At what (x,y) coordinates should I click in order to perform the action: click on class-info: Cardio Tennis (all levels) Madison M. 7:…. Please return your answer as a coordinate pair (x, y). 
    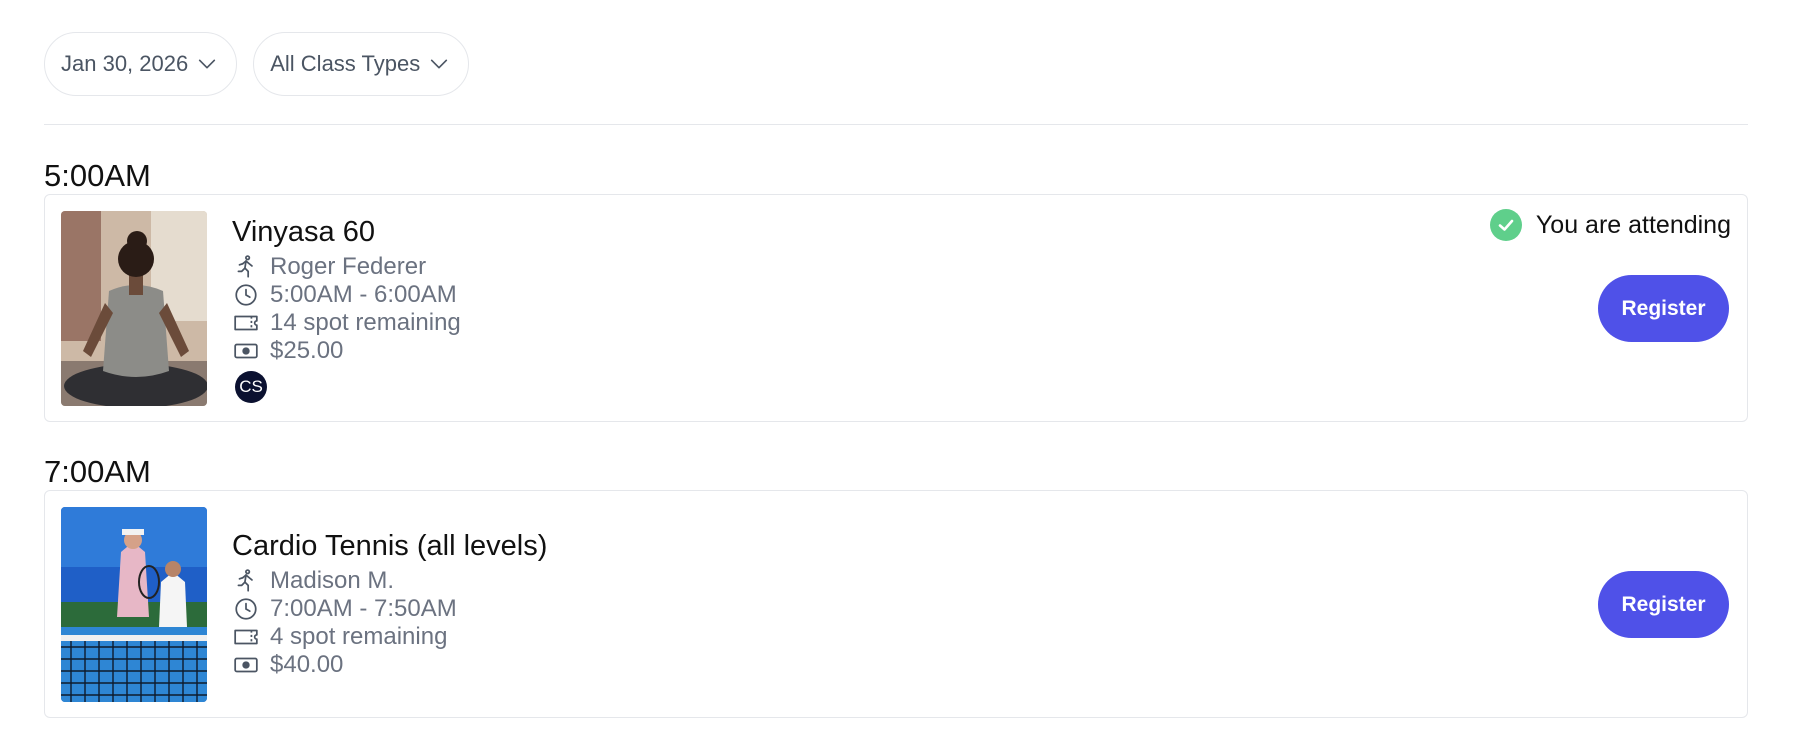
    Looking at the image, I should click on (389, 604).